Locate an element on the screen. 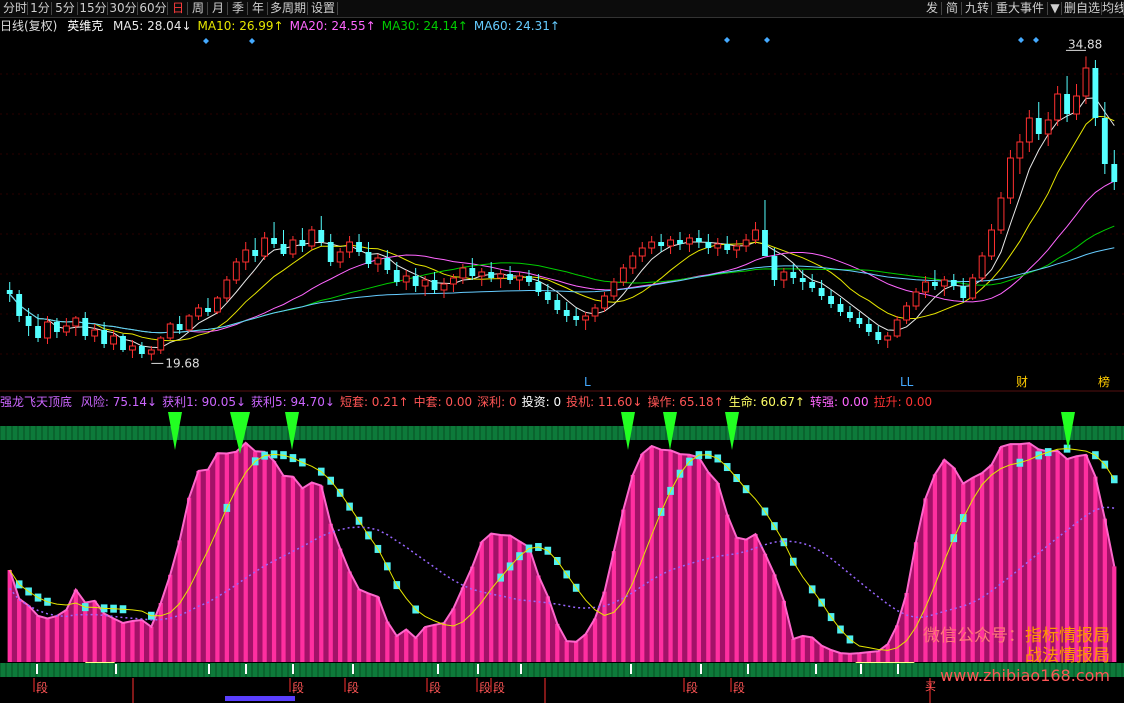 The width and height of the screenshot is (1124, 703). toolbar-action-0: 发 is located at coordinates (932, 8).